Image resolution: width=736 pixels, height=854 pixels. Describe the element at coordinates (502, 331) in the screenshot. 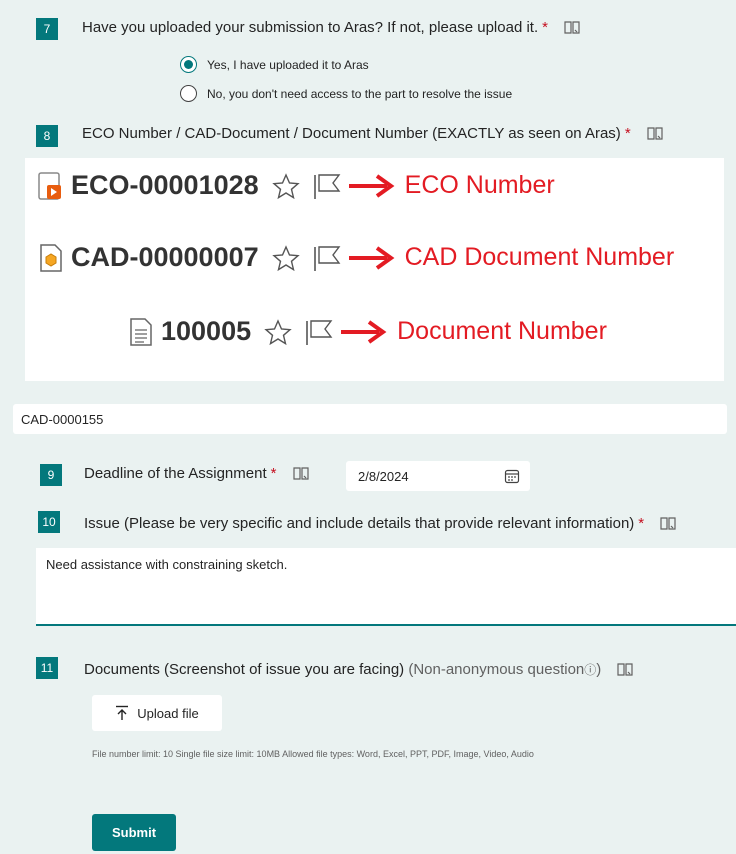

I see `document-label: Document Number` at that location.